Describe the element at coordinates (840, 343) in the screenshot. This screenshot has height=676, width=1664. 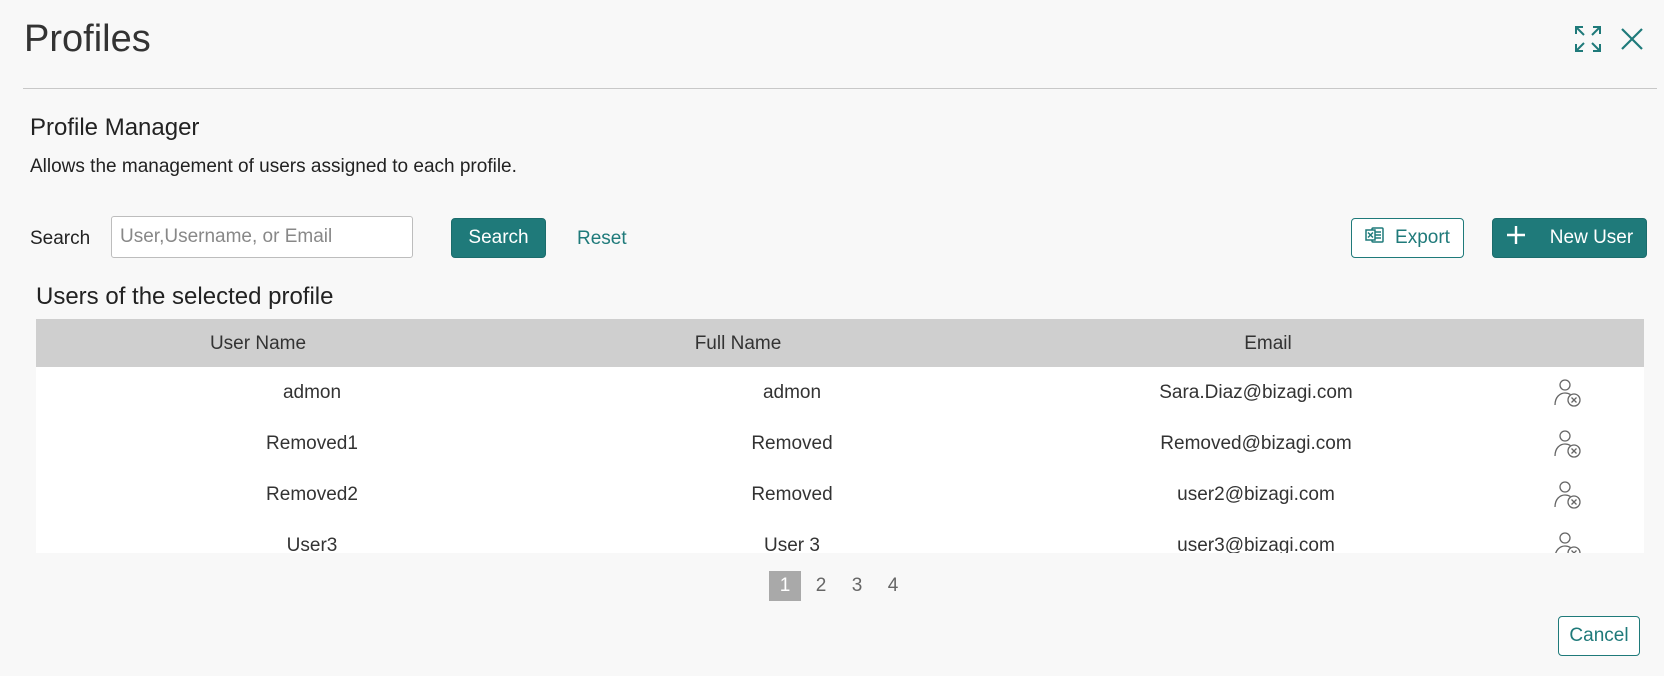
I see `table-header: User Name Full Name Email` at that location.